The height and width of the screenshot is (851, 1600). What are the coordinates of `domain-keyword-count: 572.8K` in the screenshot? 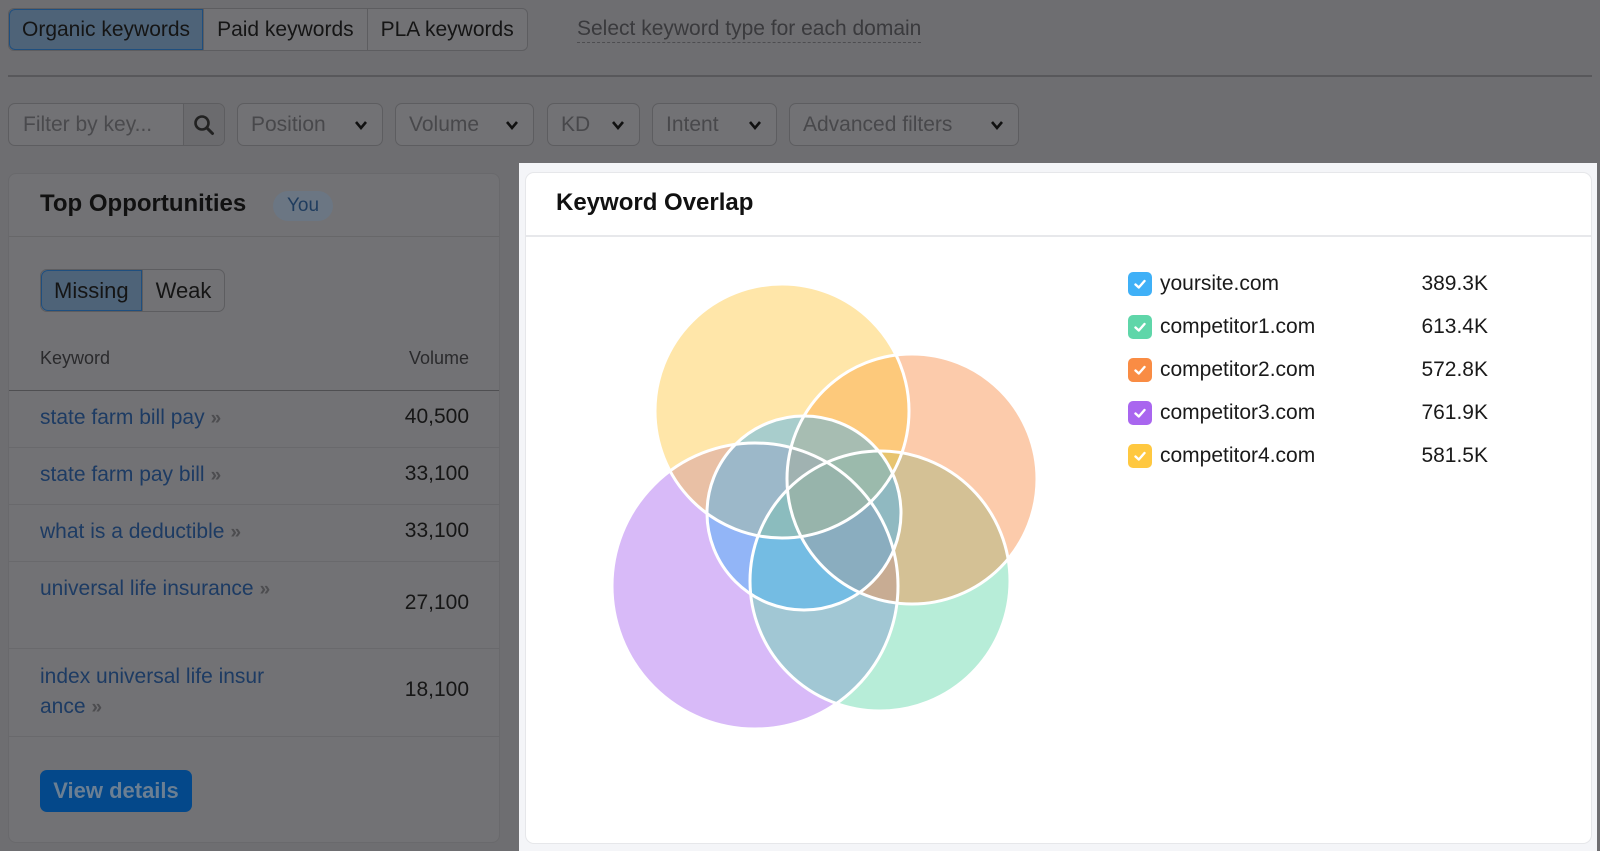 It's located at (1454, 369).